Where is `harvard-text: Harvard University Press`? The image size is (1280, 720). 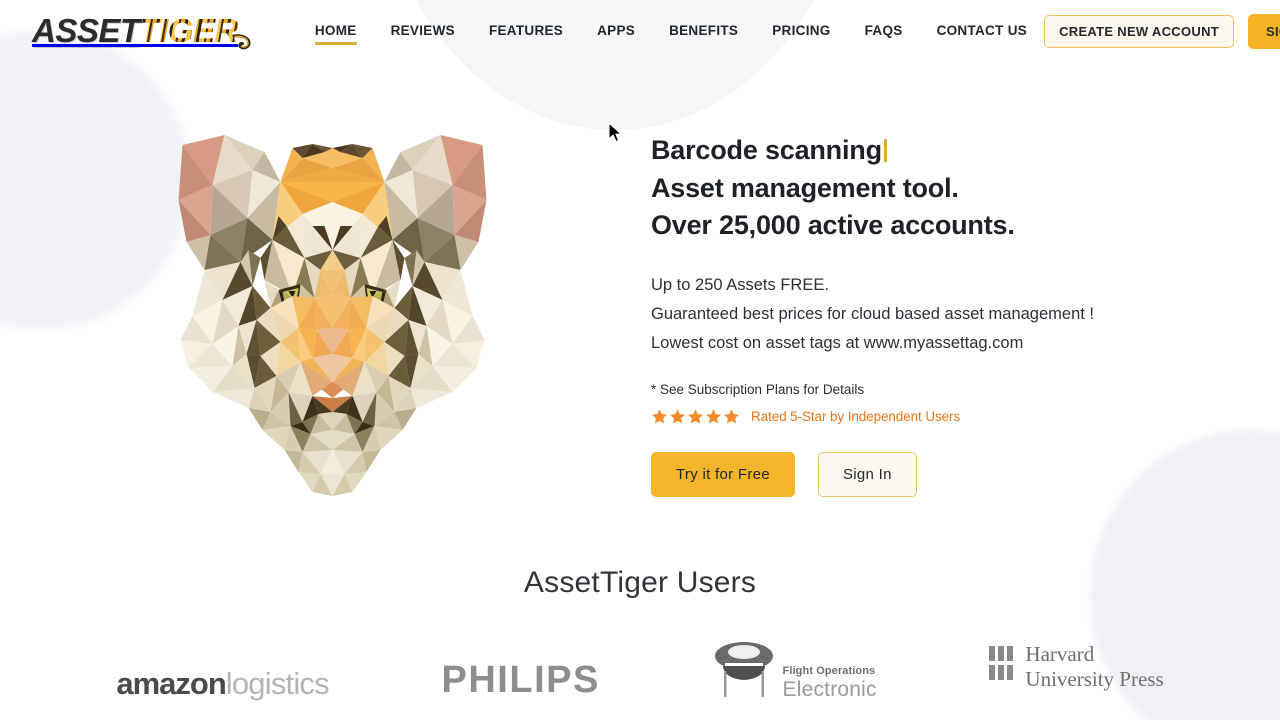
harvard-text: Harvard University Press is located at coordinates (1094, 667).